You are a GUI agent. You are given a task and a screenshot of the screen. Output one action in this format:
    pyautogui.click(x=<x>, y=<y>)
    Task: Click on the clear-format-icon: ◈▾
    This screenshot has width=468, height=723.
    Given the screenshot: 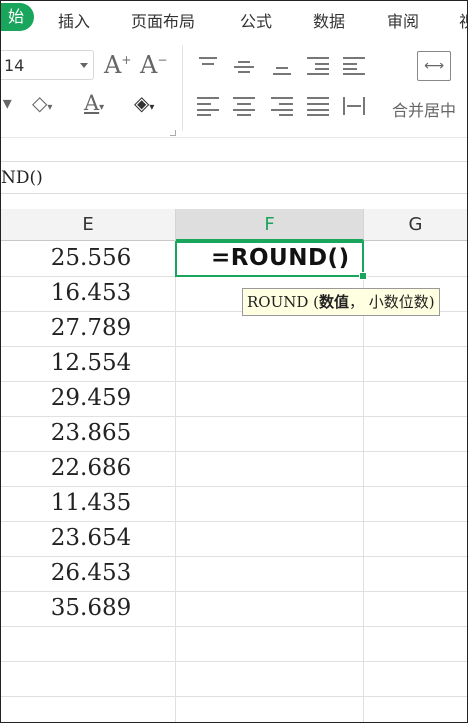 What is the action you would take?
    pyautogui.click(x=144, y=103)
    